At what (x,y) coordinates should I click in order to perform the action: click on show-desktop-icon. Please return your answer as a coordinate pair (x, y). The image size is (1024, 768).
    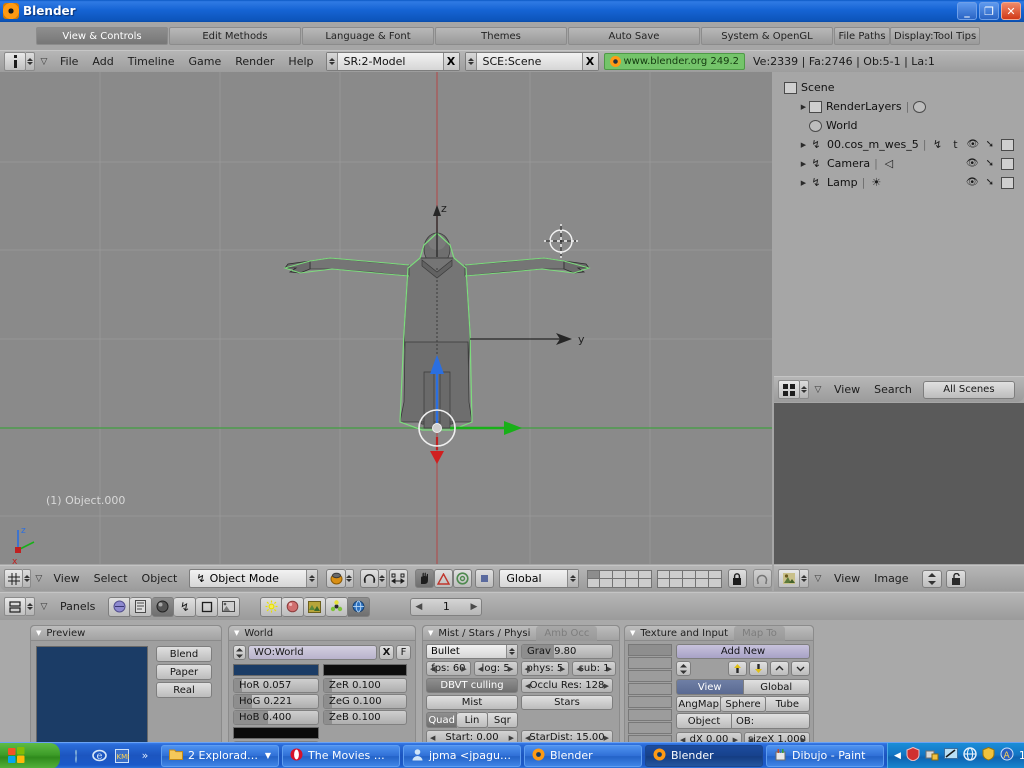
    Looking at the image, I should click on (76, 756).